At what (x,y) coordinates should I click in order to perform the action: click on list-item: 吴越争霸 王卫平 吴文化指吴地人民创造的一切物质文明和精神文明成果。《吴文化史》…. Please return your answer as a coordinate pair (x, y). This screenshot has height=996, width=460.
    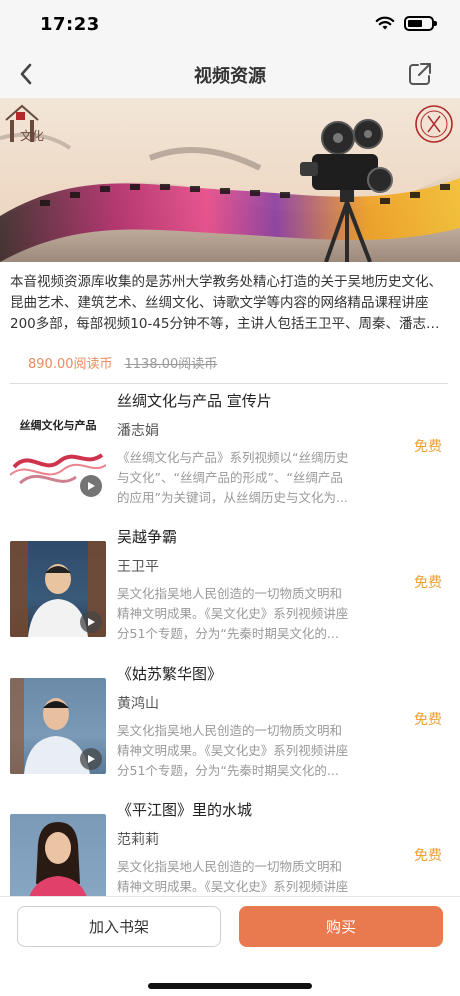
    Looking at the image, I should click on (230, 594).